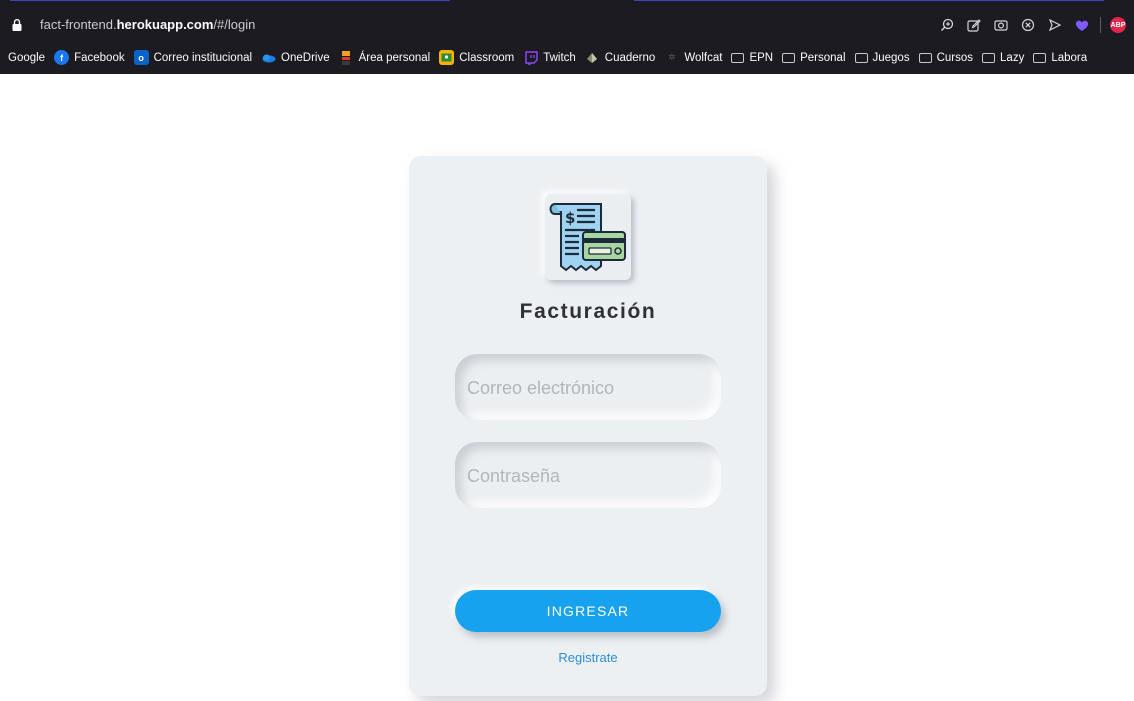  I want to click on email-field, so click(588, 388).